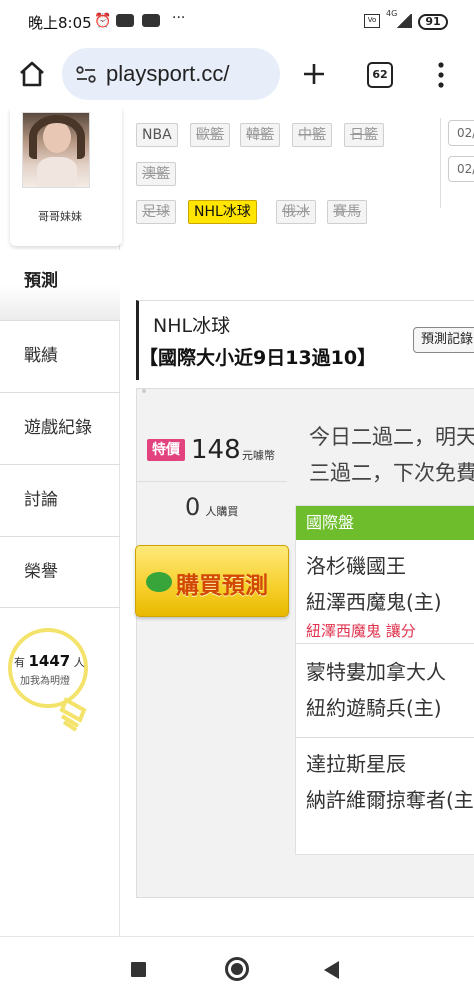 This screenshot has height=1000, width=474. What do you see at coordinates (237, 22) in the screenshot?
I see `status-bar: 晚上8:05 ⏰ ··· Vo 4G 91` at bounding box center [237, 22].